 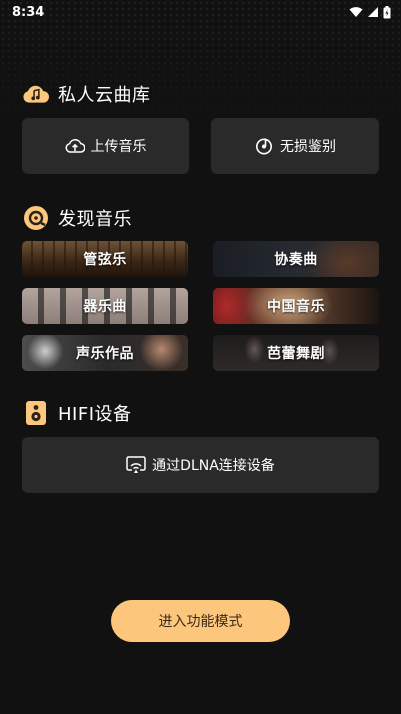 I want to click on dlna-connect-label: 通过DLNA连接设备, so click(x=213, y=466).